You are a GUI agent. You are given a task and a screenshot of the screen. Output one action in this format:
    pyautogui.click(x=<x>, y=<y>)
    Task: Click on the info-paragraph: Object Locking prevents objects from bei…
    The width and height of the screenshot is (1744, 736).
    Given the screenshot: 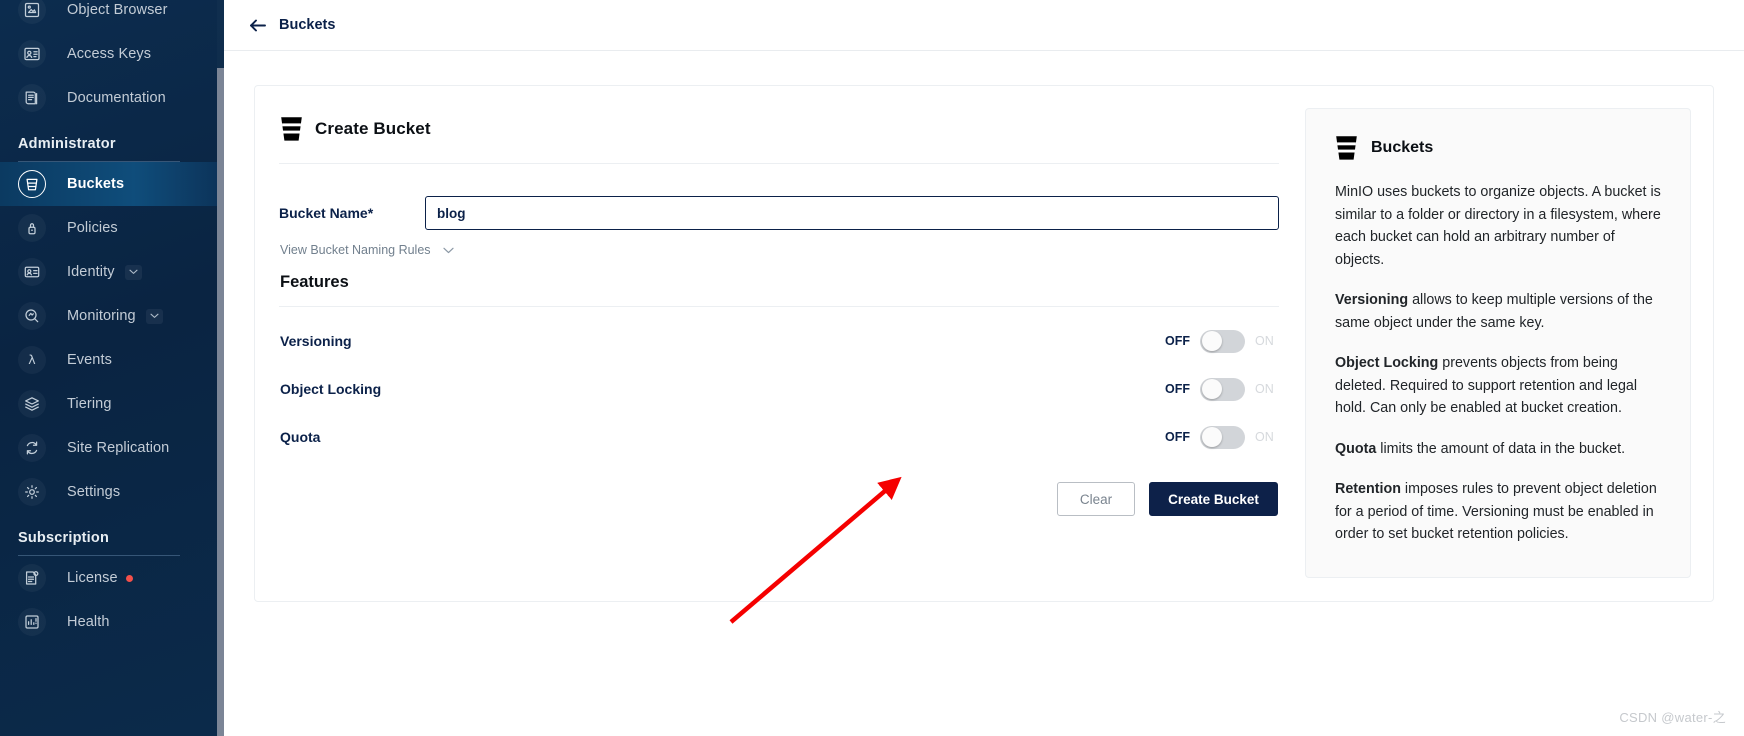 What is the action you would take?
    pyautogui.click(x=1486, y=385)
    